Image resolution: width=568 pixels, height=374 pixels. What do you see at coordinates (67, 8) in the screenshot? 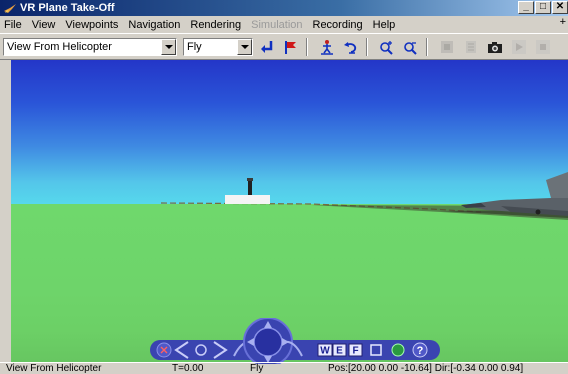
I see `window-title: VR Plane Take-Off` at bounding box center [67, 8].